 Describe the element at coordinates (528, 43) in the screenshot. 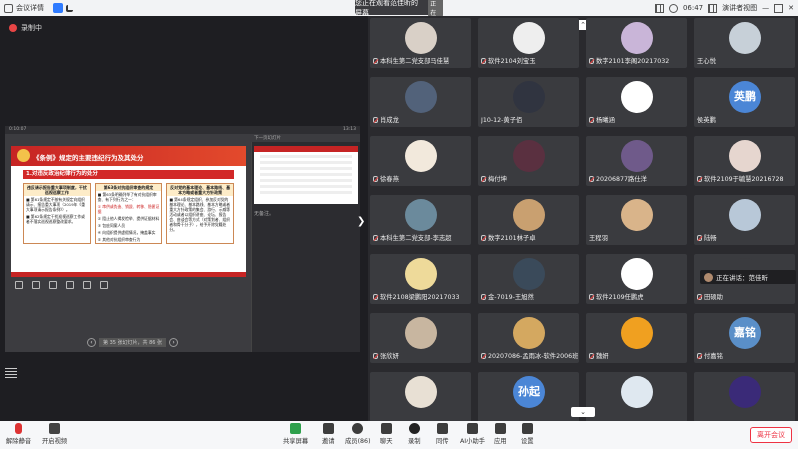

I see `participant-tile: 软件2104刘宝玉` at that location.